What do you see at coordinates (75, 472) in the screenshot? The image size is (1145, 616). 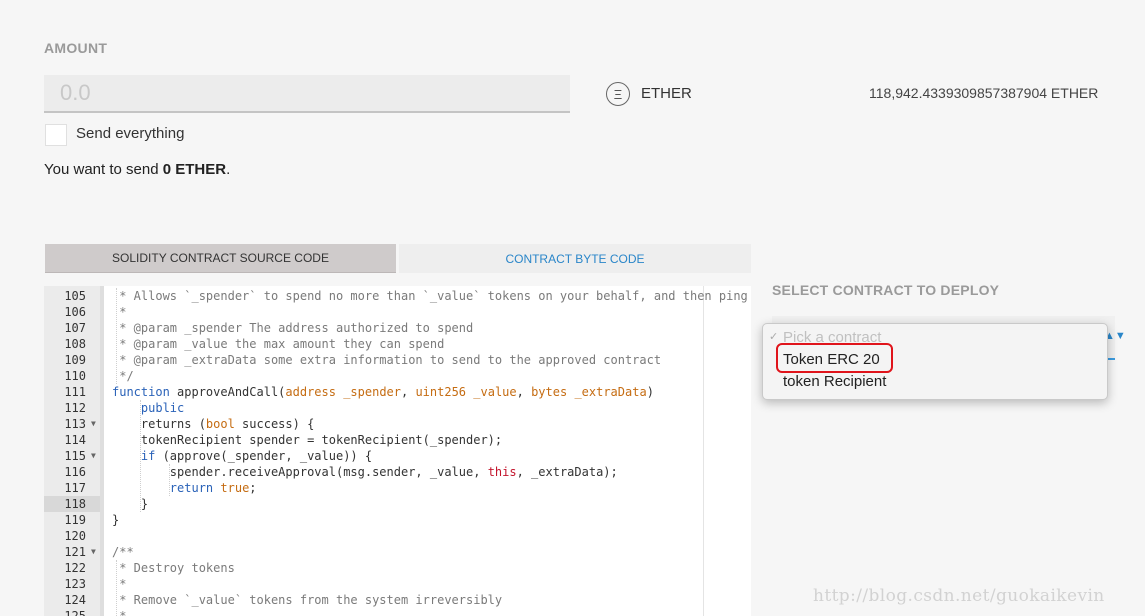 I see `line-number: 116` at bounding box center [75, 472].